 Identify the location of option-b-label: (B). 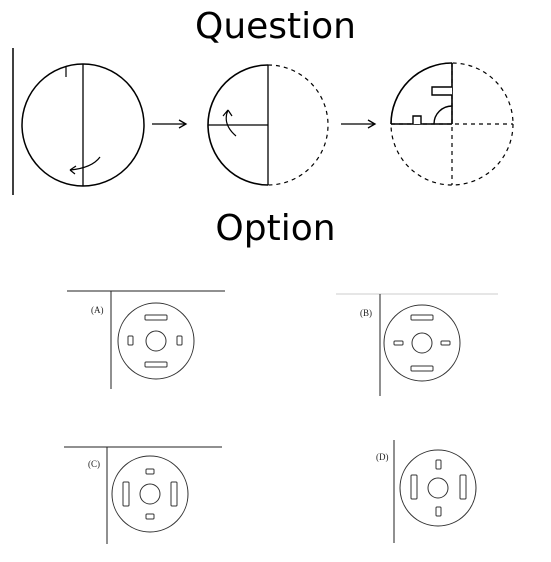
(366, 313).